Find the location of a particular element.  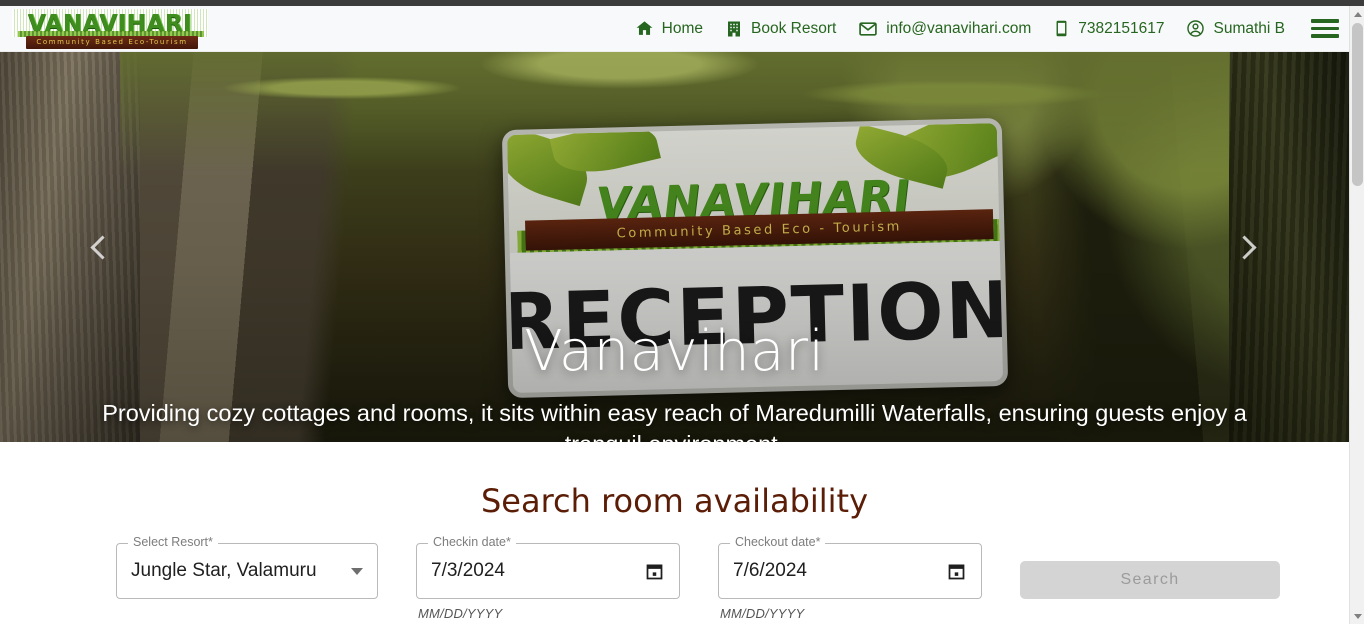

triangle-down-icon is located at coordinates (1357, 616).